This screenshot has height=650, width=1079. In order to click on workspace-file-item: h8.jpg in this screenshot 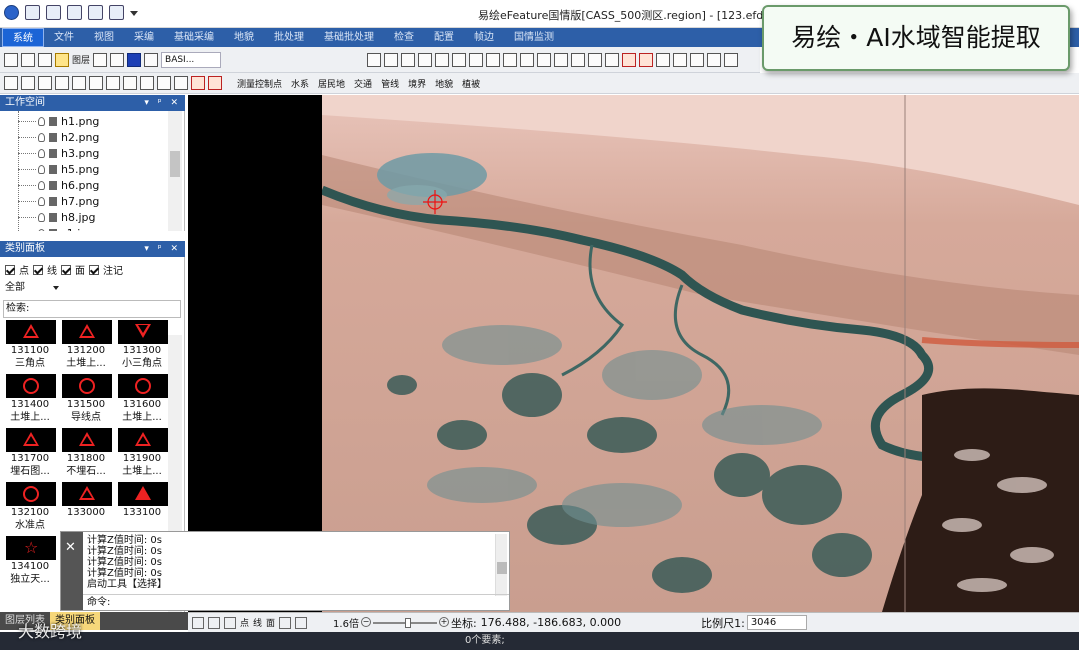, I will do `click(67, 217)`.